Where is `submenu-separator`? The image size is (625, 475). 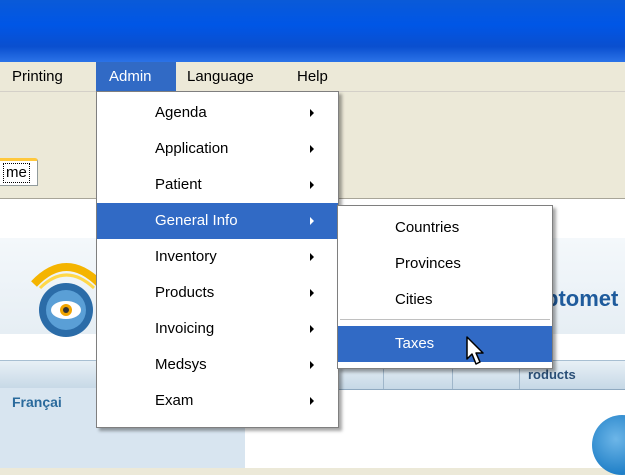 submenu-separator is located at coordinates (445, 319).